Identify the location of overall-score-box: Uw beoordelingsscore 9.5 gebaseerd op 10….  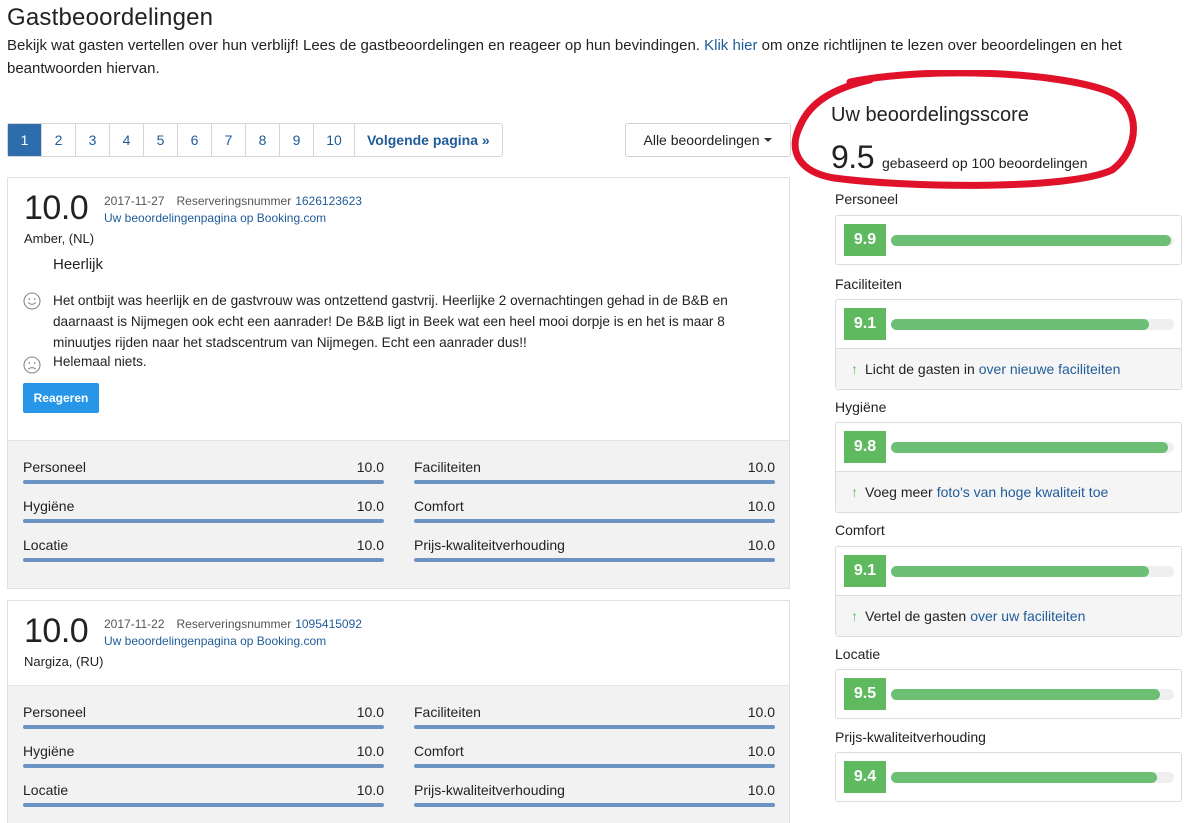
(959, 140).